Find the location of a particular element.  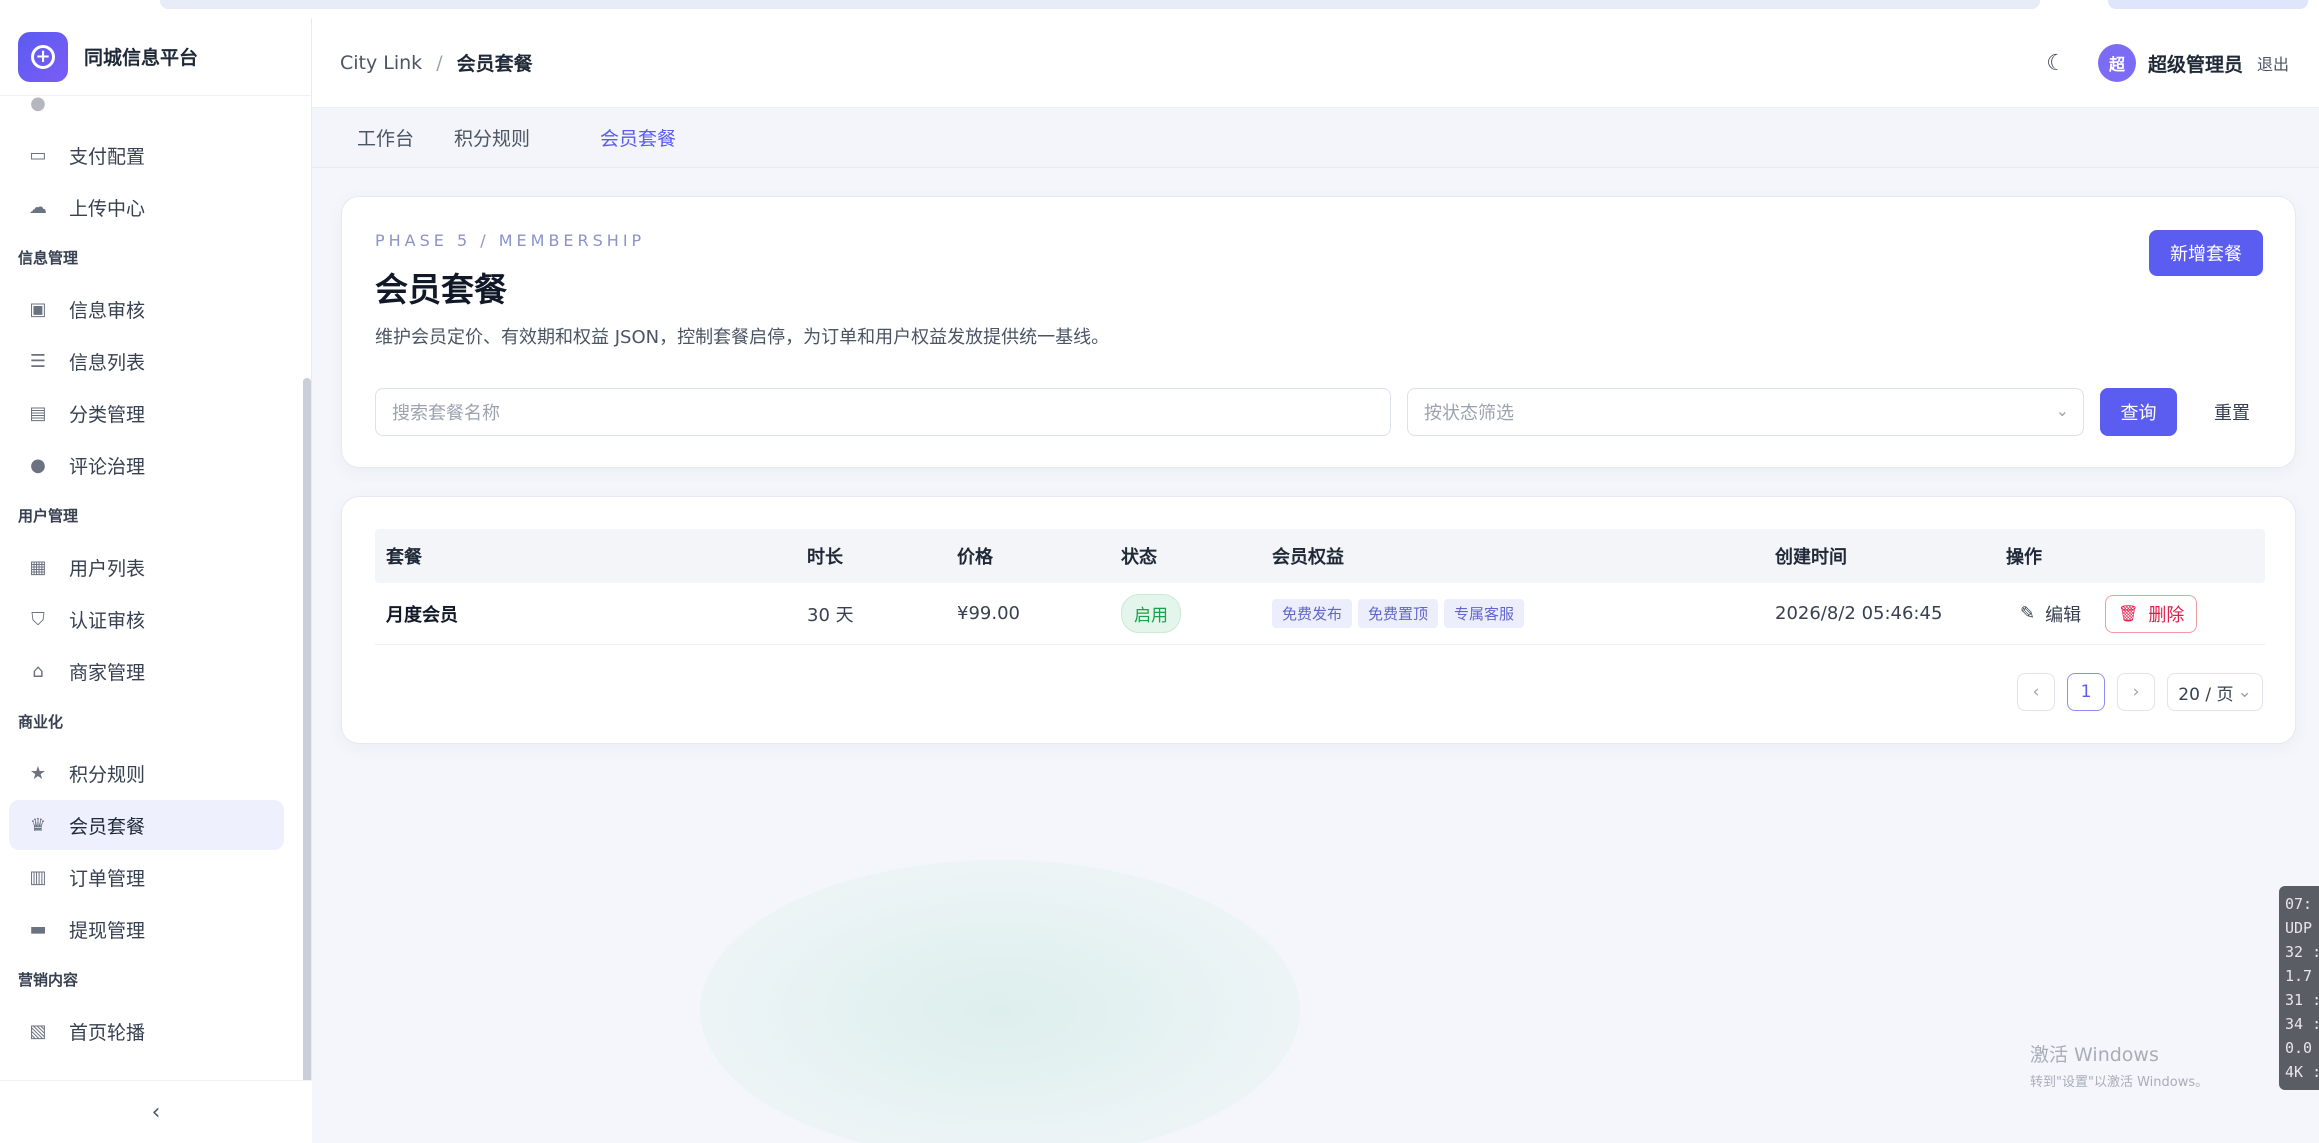

top-strip-bar-right is located at coordinates (2208, 4).